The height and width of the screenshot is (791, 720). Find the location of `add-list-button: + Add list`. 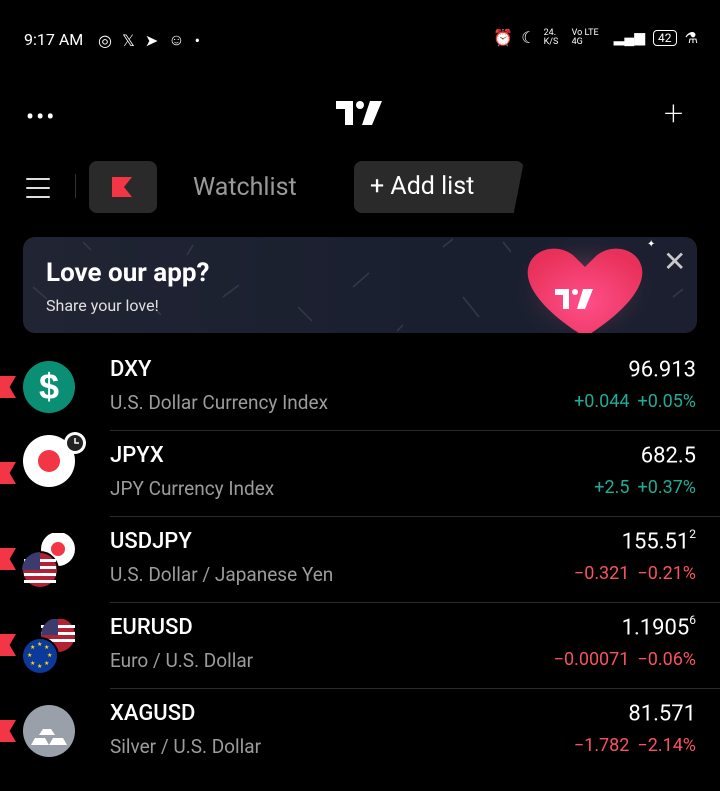

add-list-button: + Add list is located at coordinates (439, 187).